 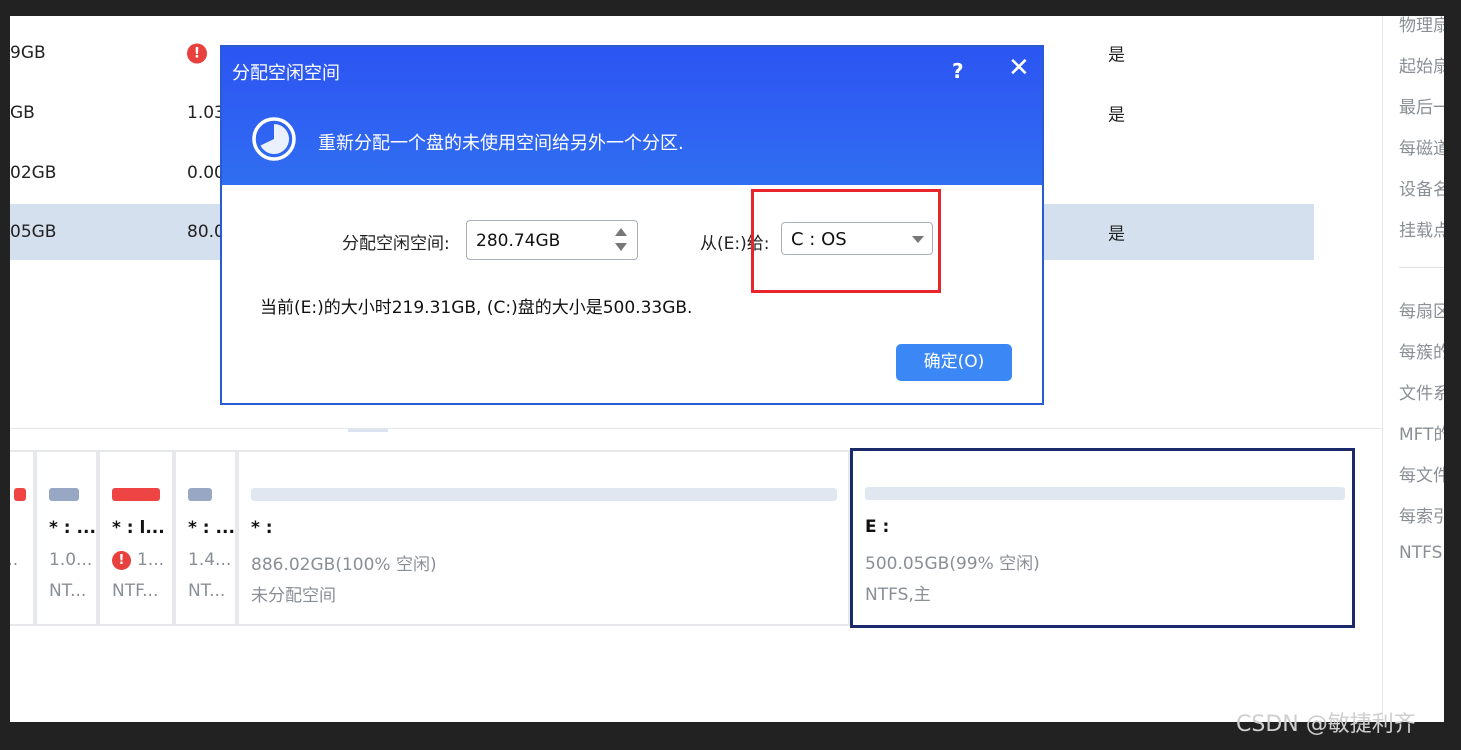 I want to click on window-edge, so click(x=1452, y=375).